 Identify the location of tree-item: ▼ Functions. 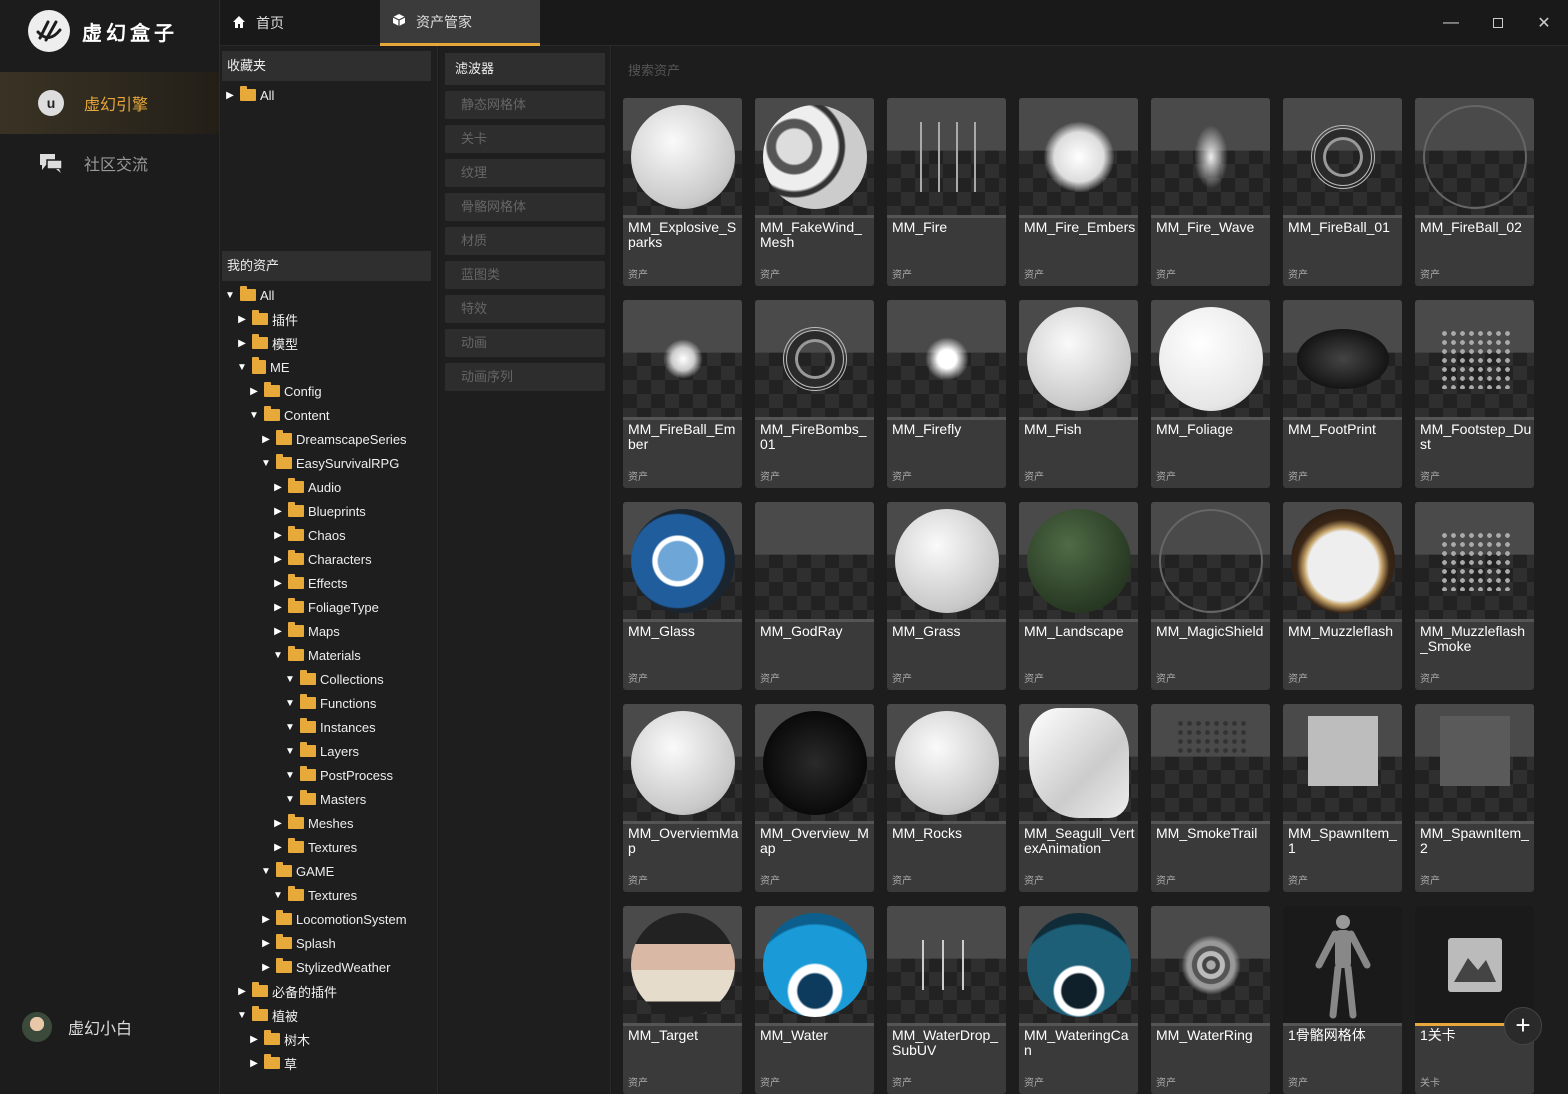
(330, 703).